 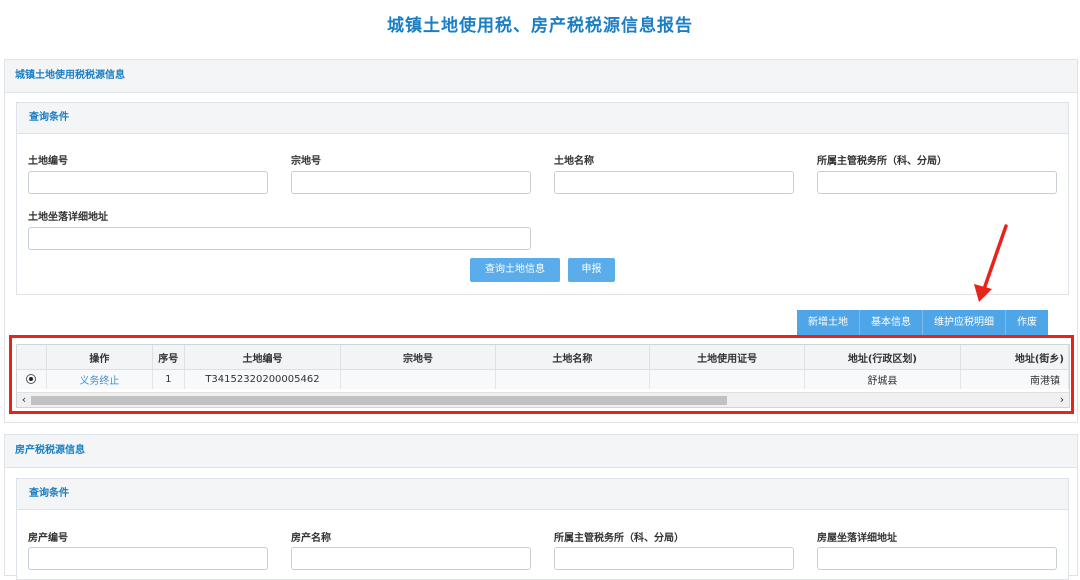 I want to click on row-parcel-no, so click(x=418, y=379).